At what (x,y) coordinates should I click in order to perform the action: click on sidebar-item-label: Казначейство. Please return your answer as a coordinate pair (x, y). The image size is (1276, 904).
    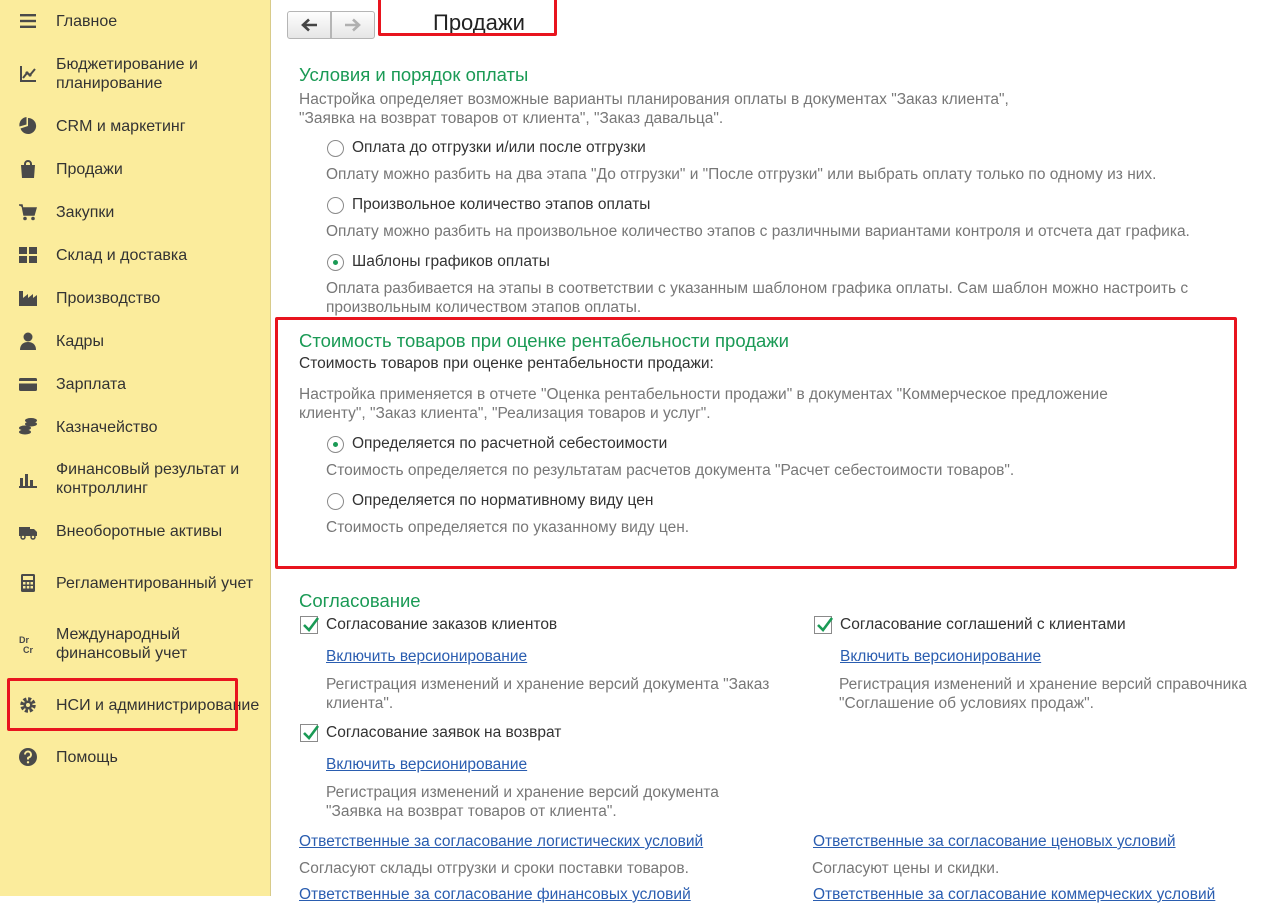
    Looking at the image, I should click on (107, 427).